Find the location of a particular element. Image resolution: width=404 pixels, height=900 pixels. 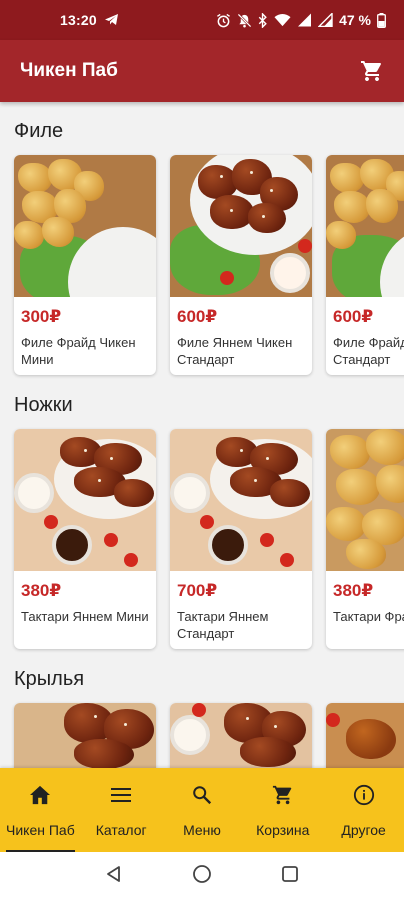

product-name: Тактари Фрайд Мини is located at coordinates (368, 616).